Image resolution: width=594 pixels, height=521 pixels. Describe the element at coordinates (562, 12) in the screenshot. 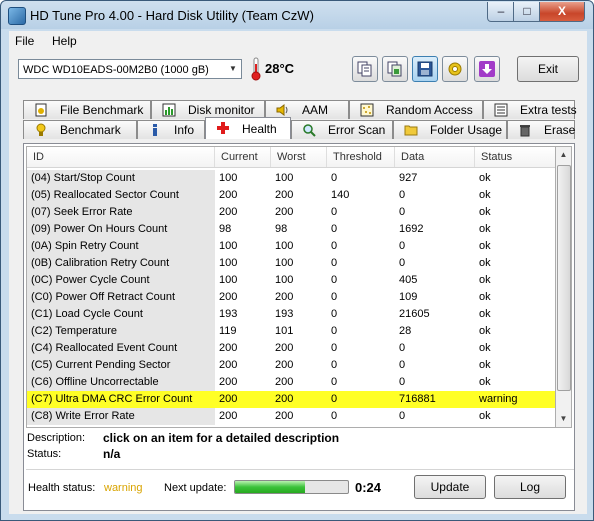

I see `close-button: X` at that location.